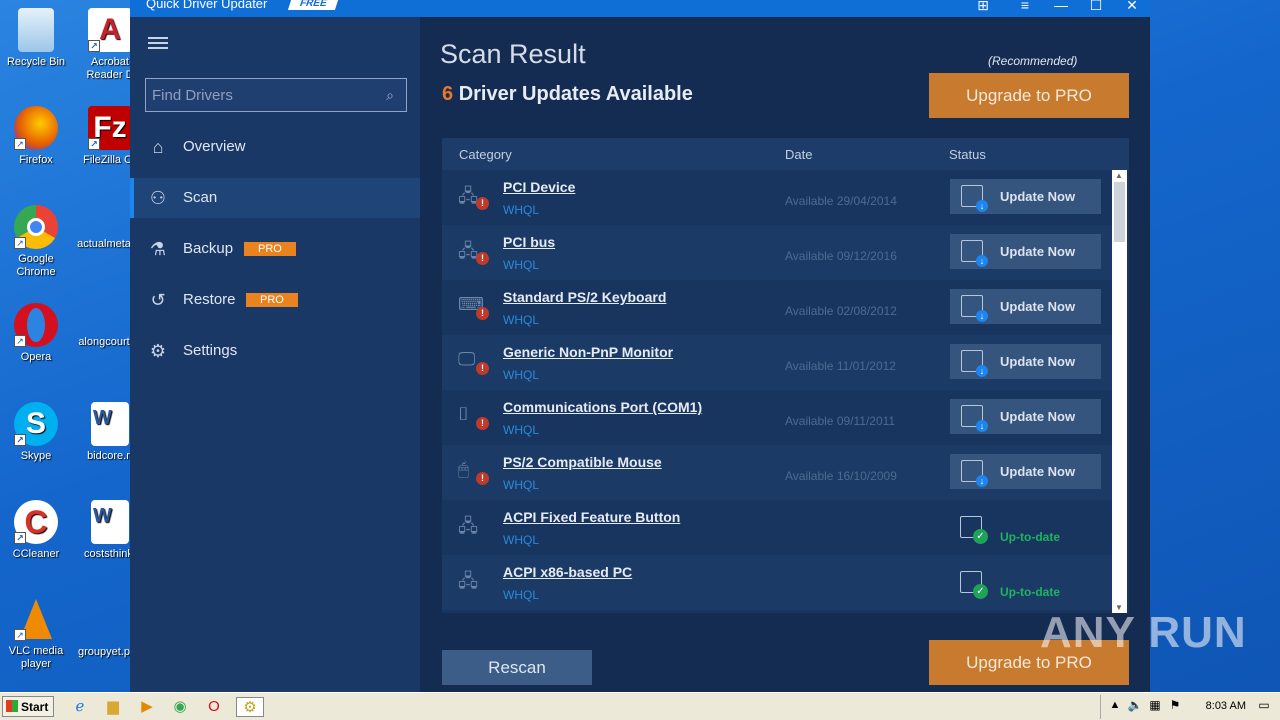 This screenshot has width=1280, height=720. What do you see at coordinates (1264, 705) in the screenshot?
I see `show-desktop-icon: ▭` at bounding box center [1264, 705].